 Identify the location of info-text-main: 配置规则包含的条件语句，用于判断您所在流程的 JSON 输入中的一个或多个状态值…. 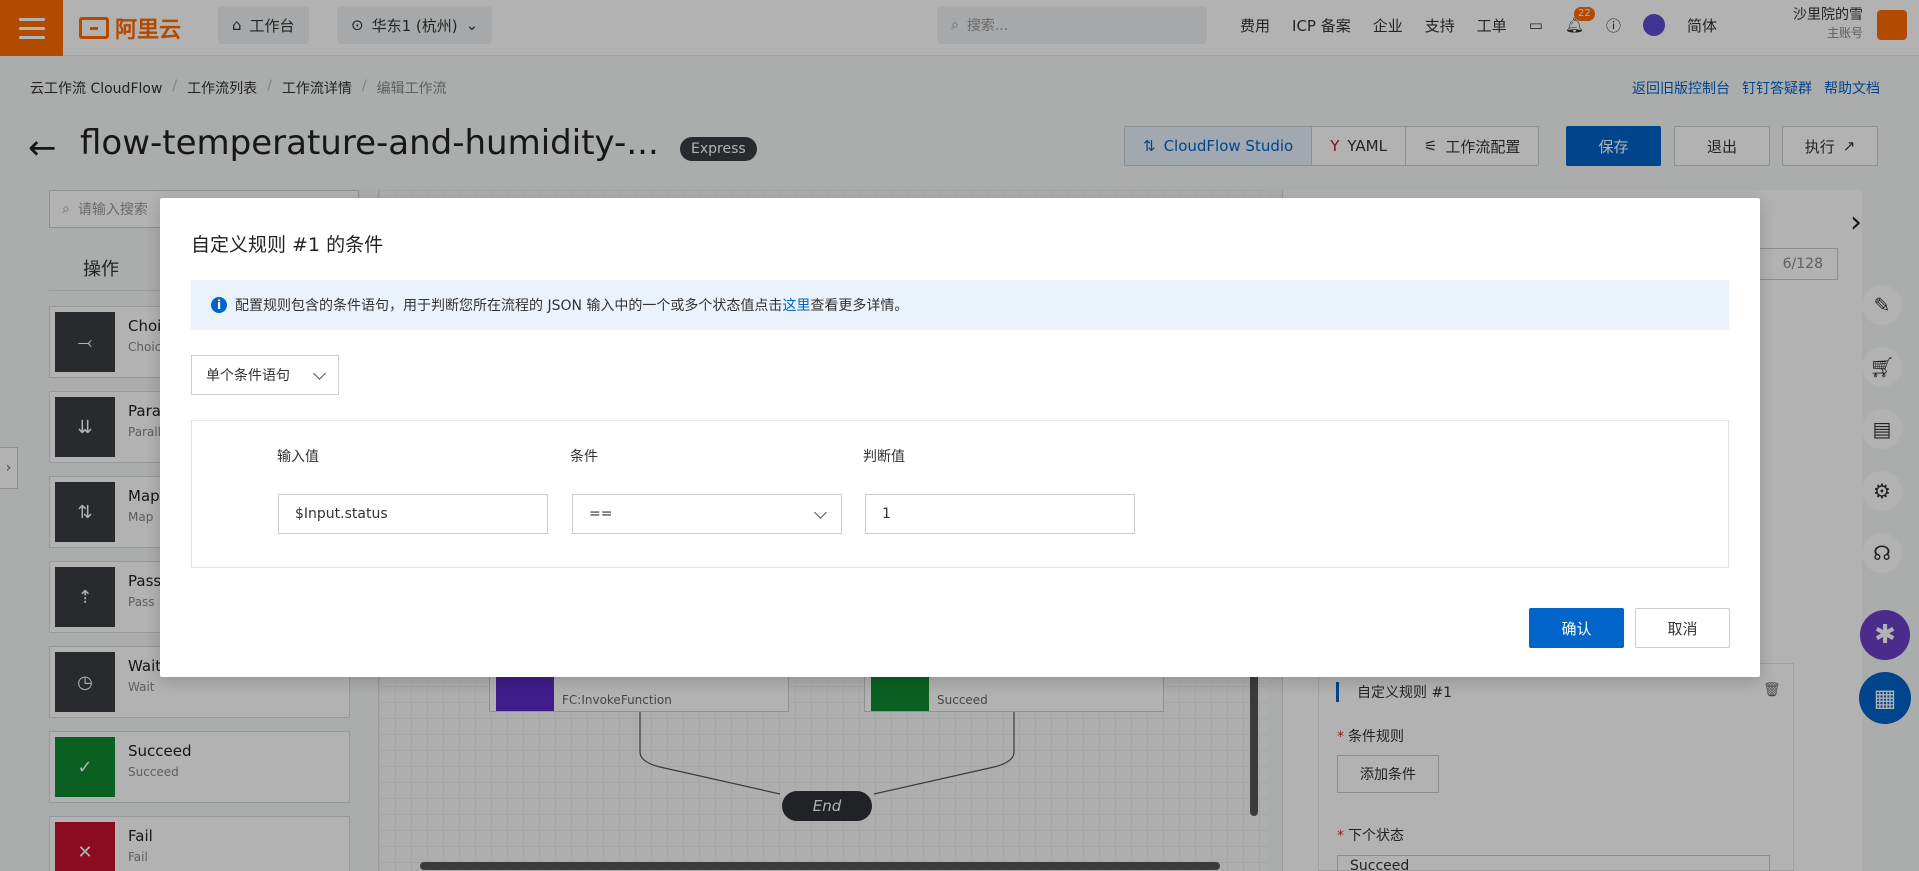
(509, 306).